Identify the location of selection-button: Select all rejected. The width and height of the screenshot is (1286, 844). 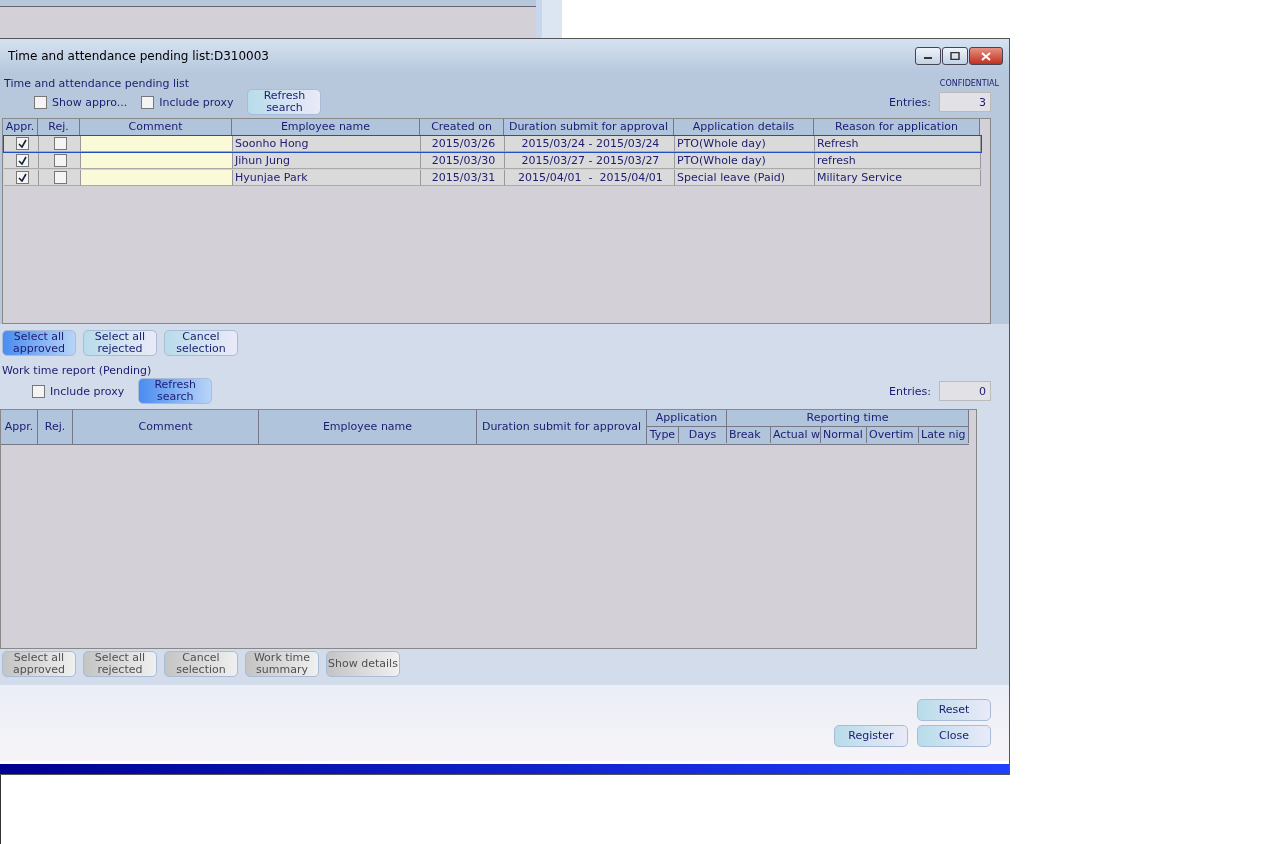
(120, 343).